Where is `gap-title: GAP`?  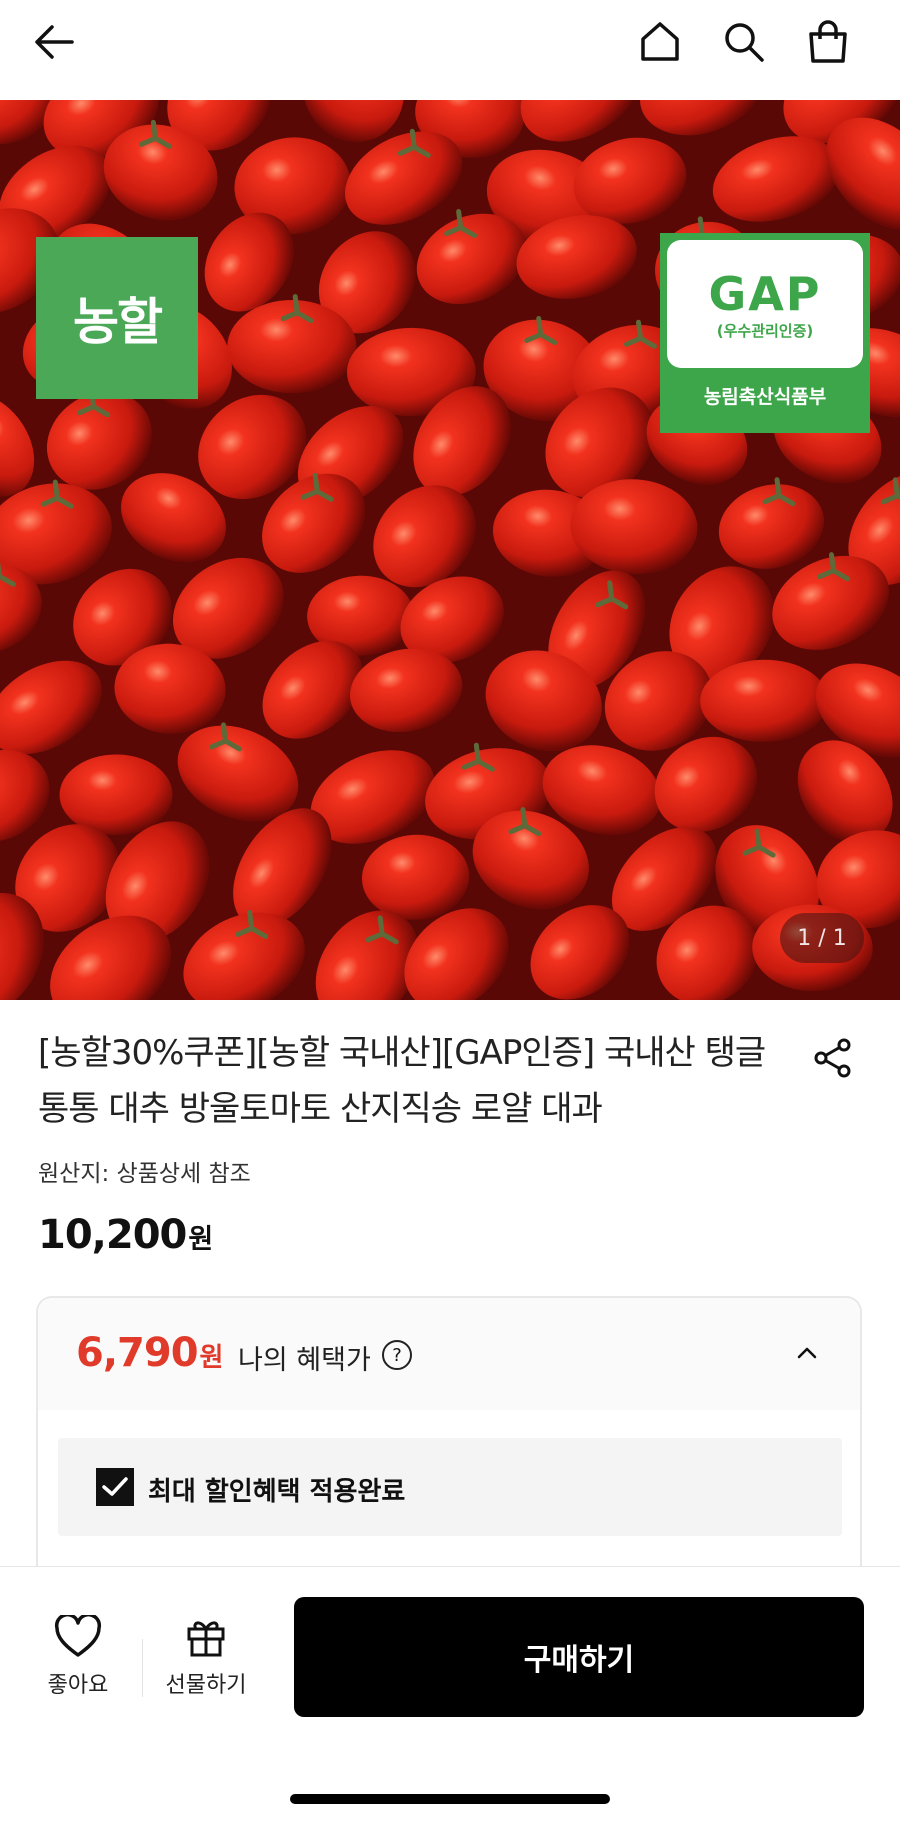
gap-title: GAP is located at coordinates (765, 293).